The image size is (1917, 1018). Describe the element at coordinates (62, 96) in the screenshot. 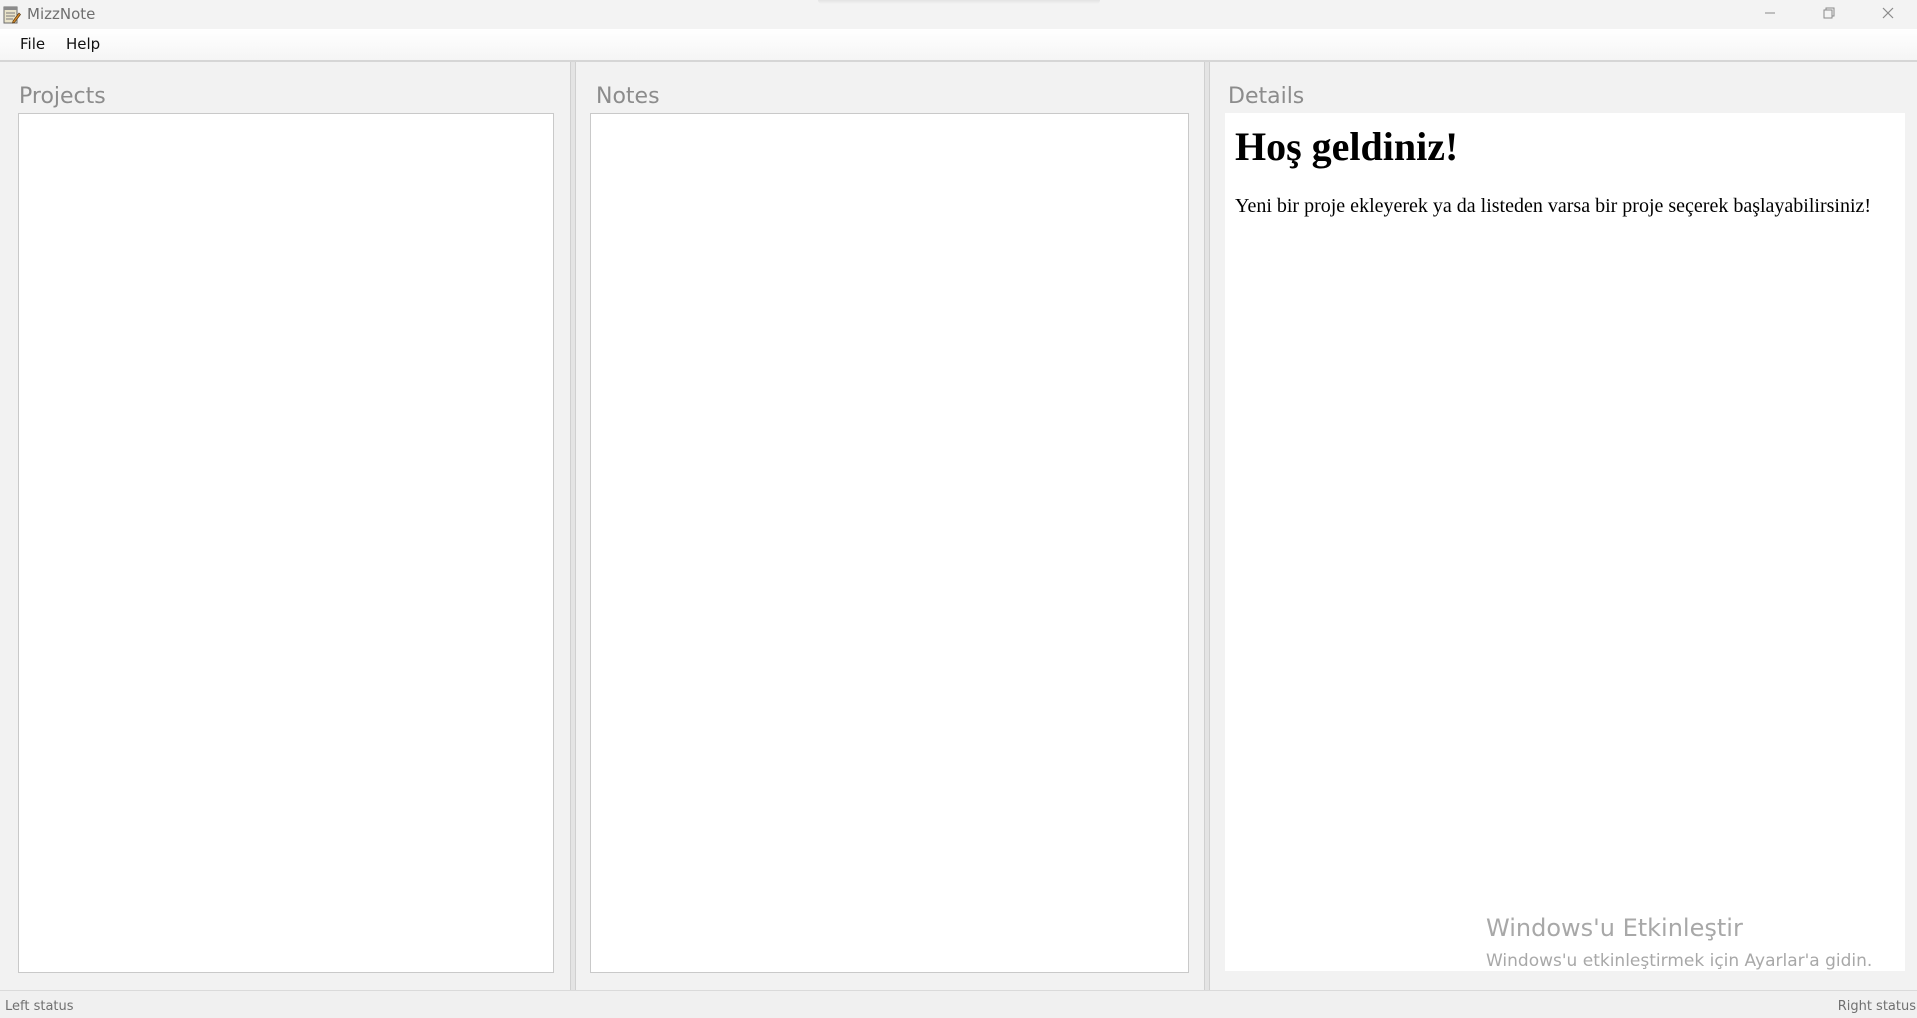

I see `projects-title: Projects` at that location.